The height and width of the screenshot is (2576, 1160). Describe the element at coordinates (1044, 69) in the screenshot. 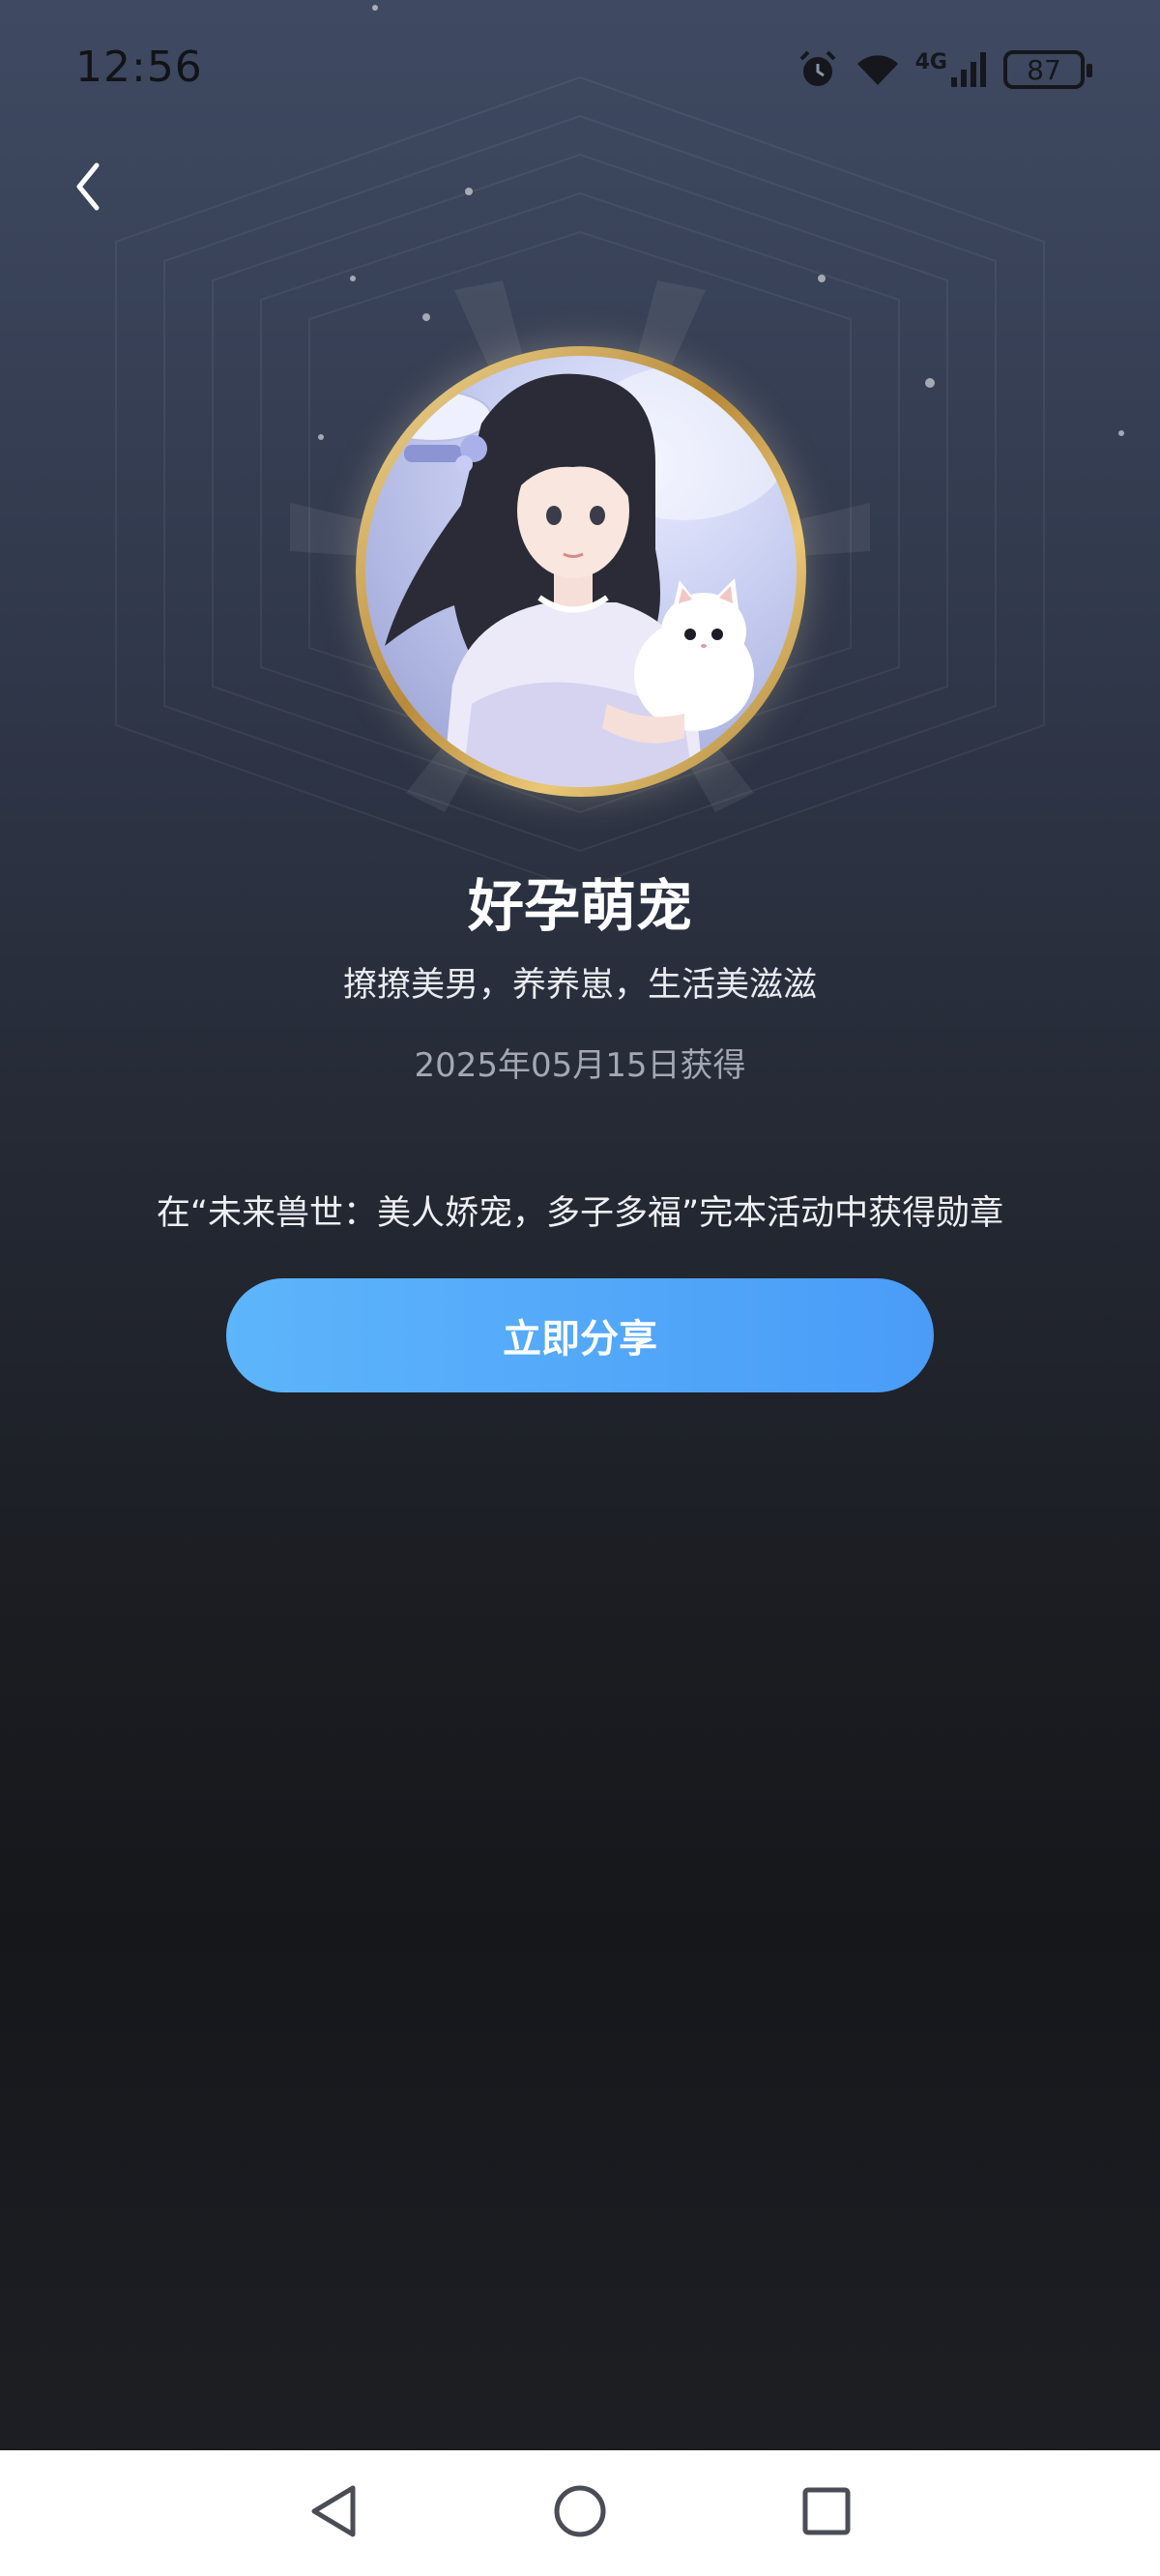

I see `battery-level: 87` at that location.